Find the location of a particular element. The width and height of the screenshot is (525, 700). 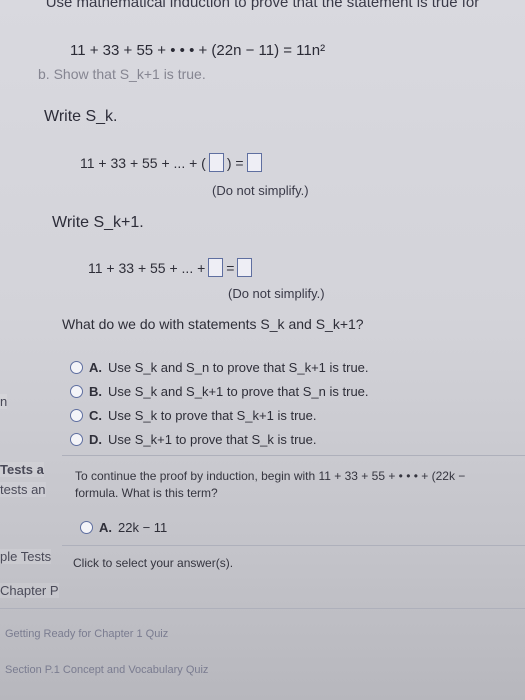

sk1-equation: 11 + 33 + 55 + ... + = is located at coordinates (170, 267).